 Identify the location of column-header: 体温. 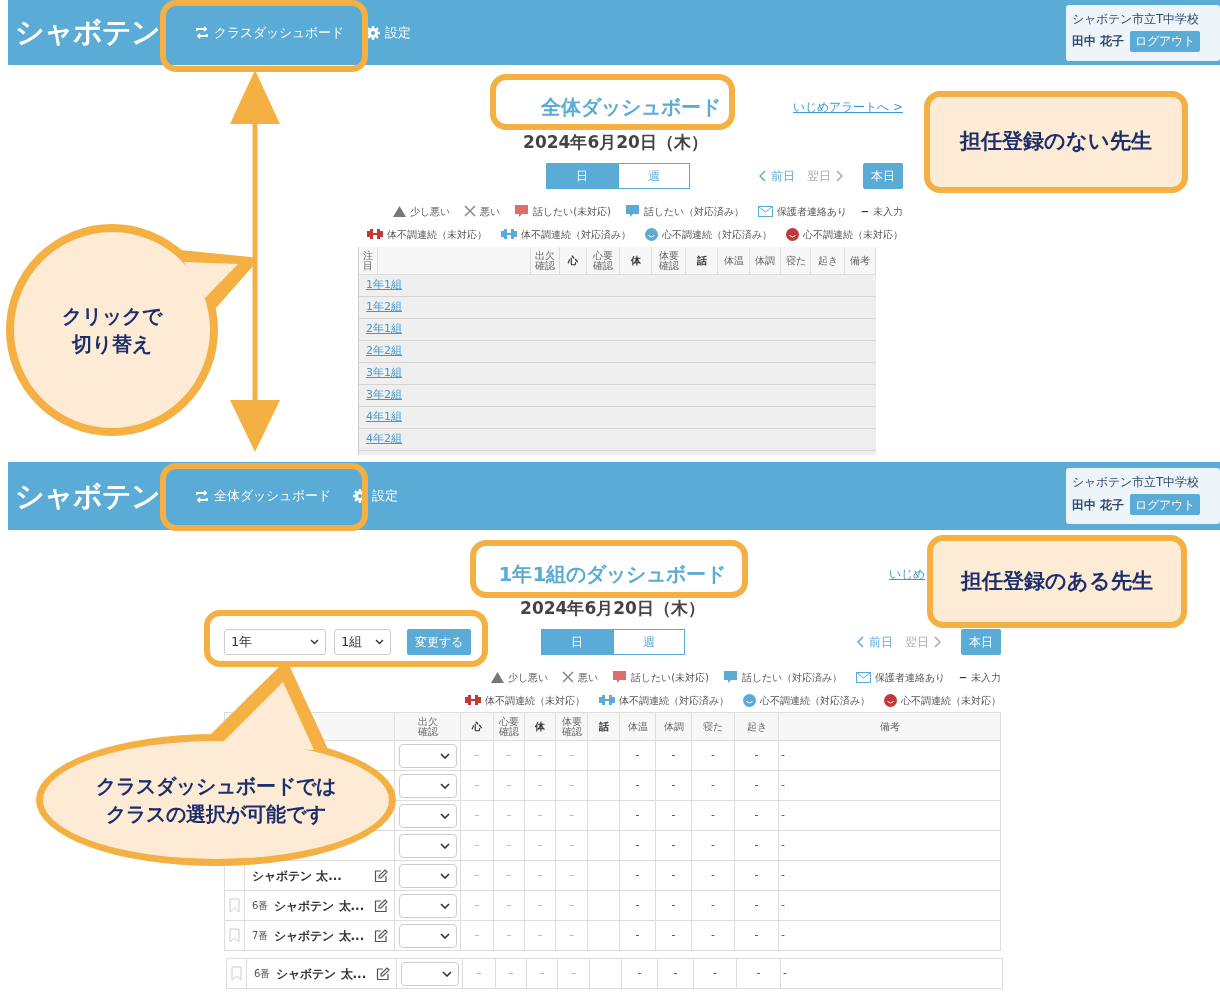
(733, 260).